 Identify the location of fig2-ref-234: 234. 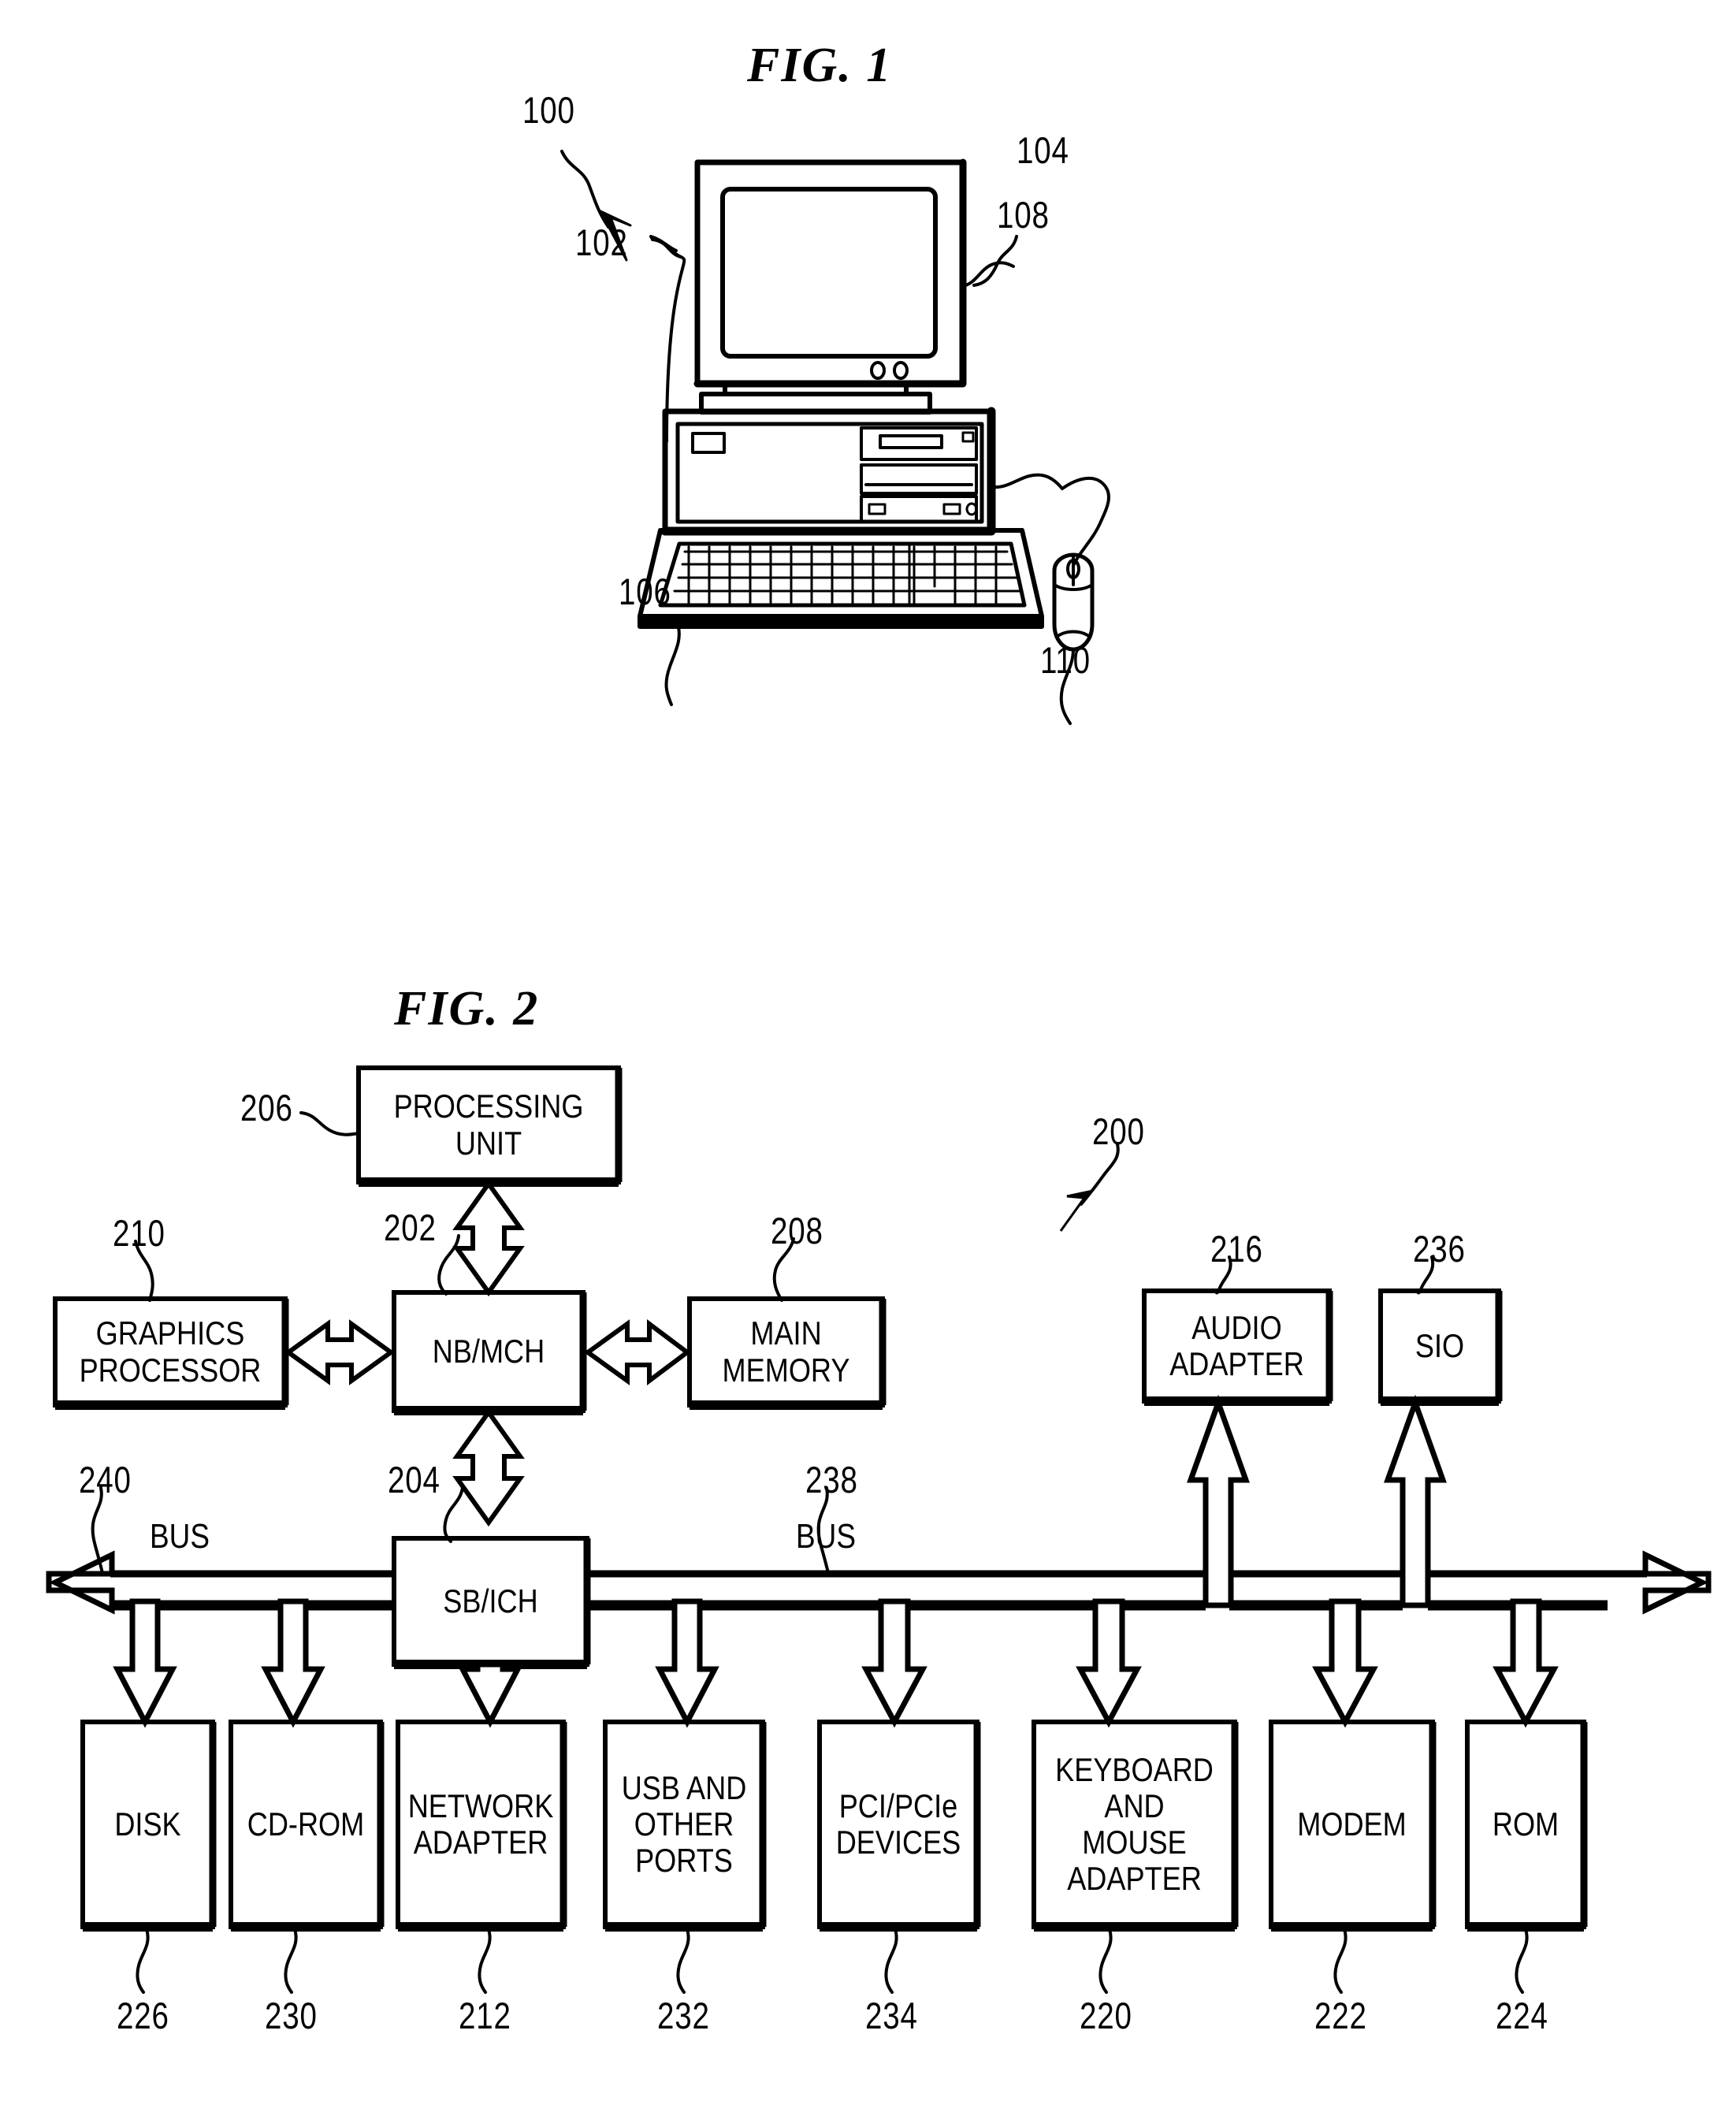
(891, 2015).